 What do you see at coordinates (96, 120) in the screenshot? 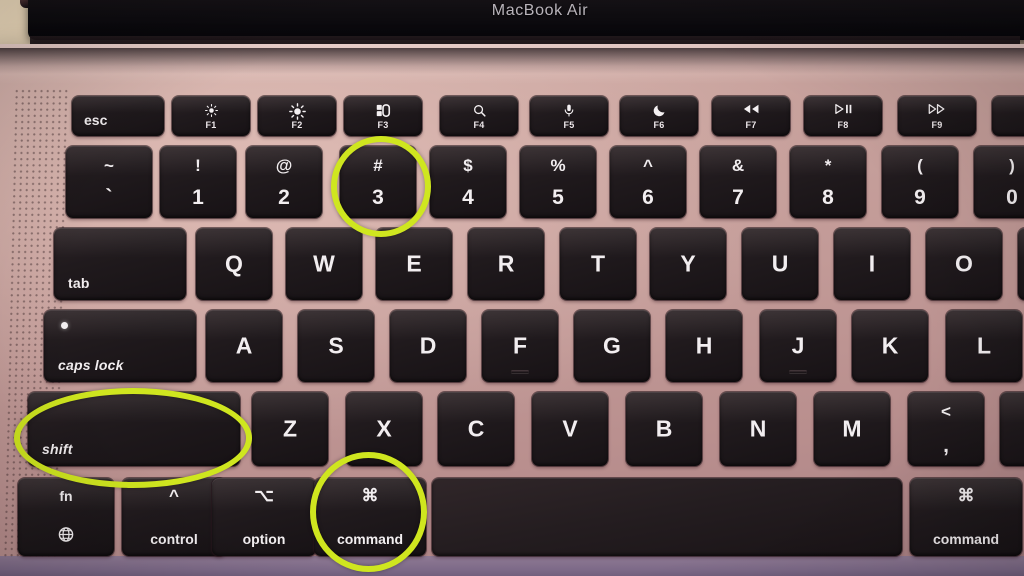
I see `key-label-esc: esc` at bounding box center [96, 120].